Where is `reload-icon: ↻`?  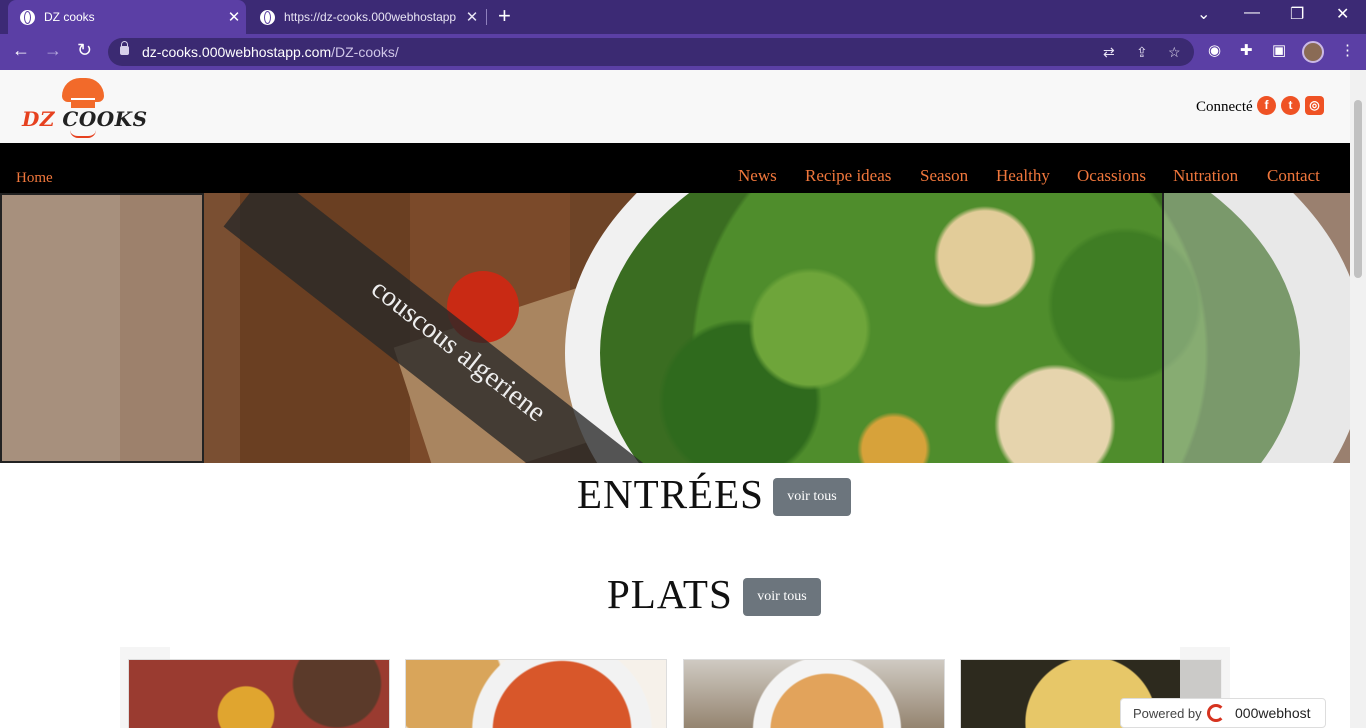 reload-icon: ↻ is located at coordinates (84, 50).